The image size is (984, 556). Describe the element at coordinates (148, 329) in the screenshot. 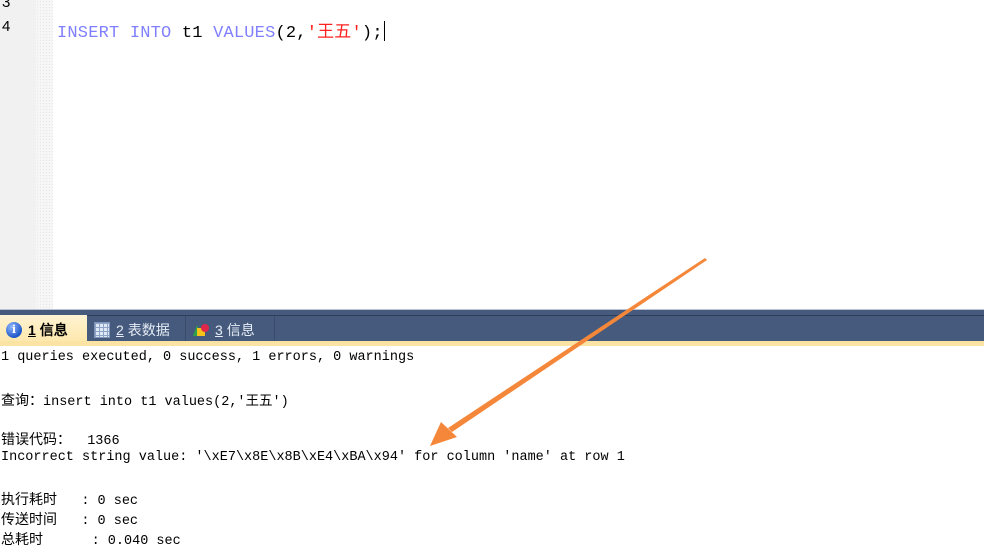

I see `tab-label: 表数据` at that location.